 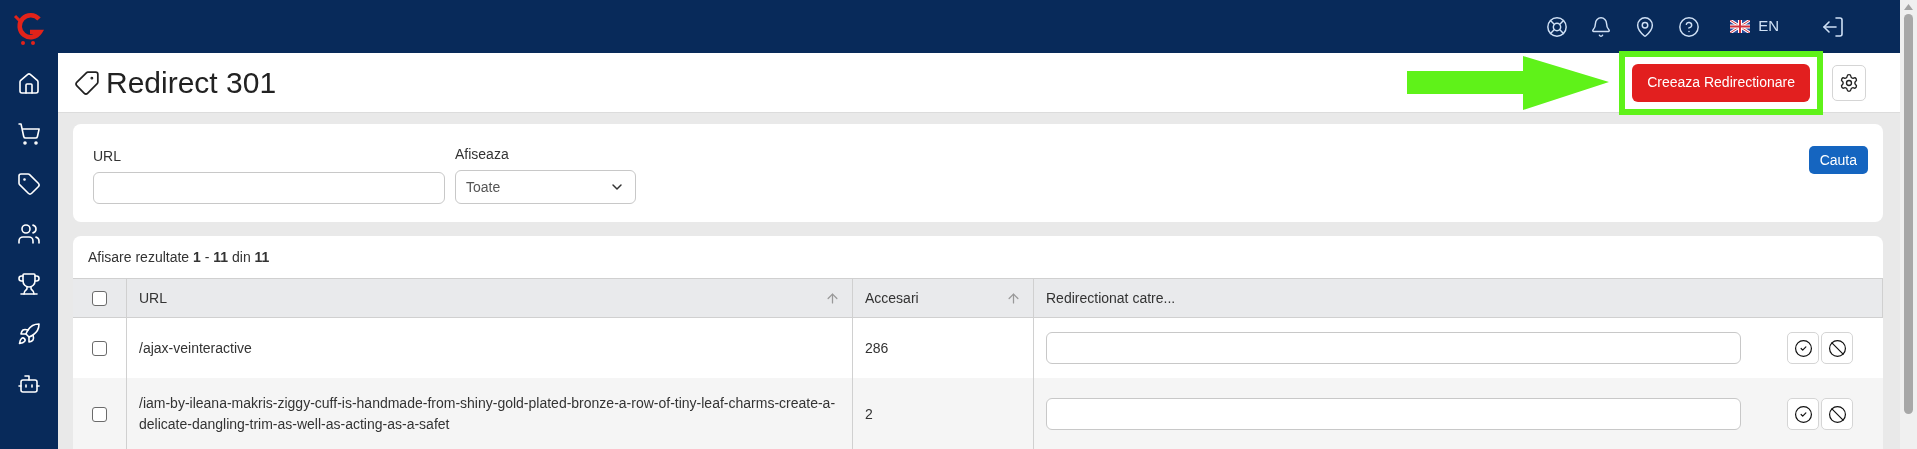 What do you see at coordinates (153, 298) in the screenshot?
I see `column-header: URL` at bounding box center [153, 298].